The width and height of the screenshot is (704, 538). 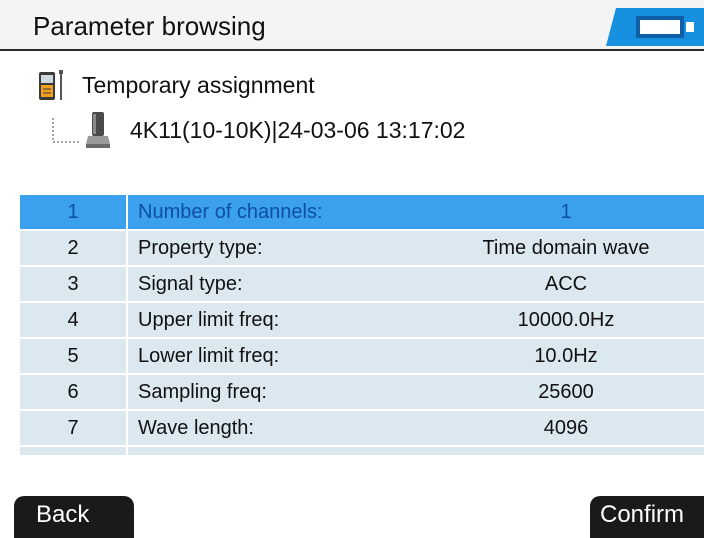 What do you see at coordinates (362, 393) in the screenshot?
I see `table-row: 6 Sampling freq: 25600` at bounding box center [362, 393].